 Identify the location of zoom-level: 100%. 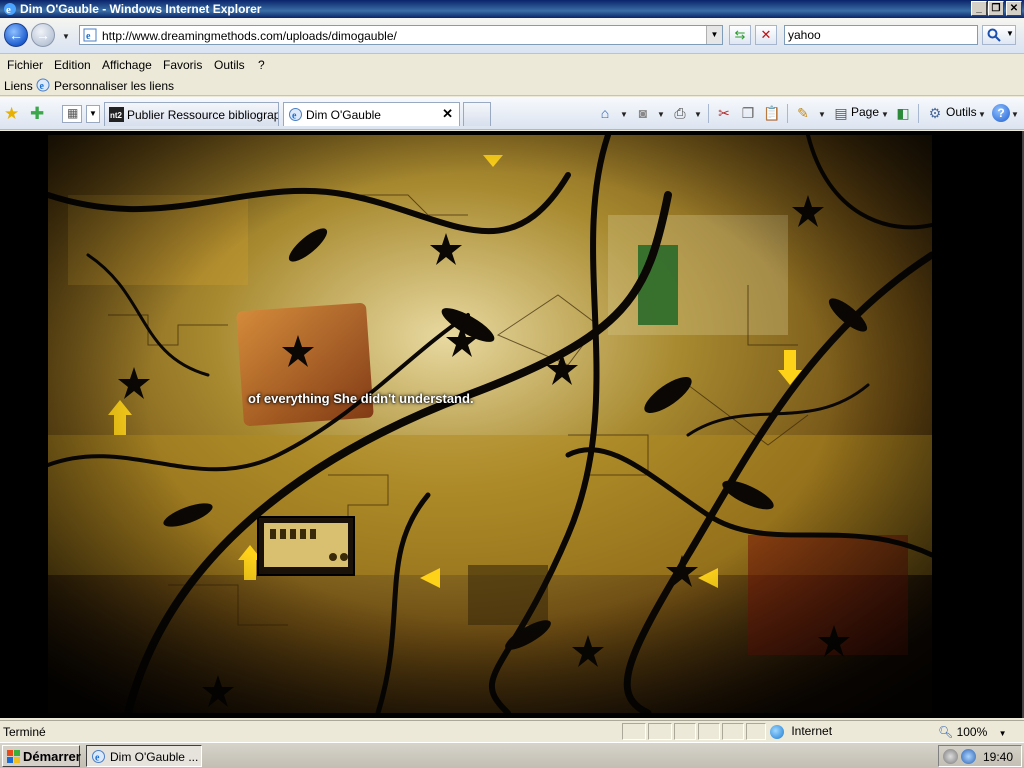
(972, 732).